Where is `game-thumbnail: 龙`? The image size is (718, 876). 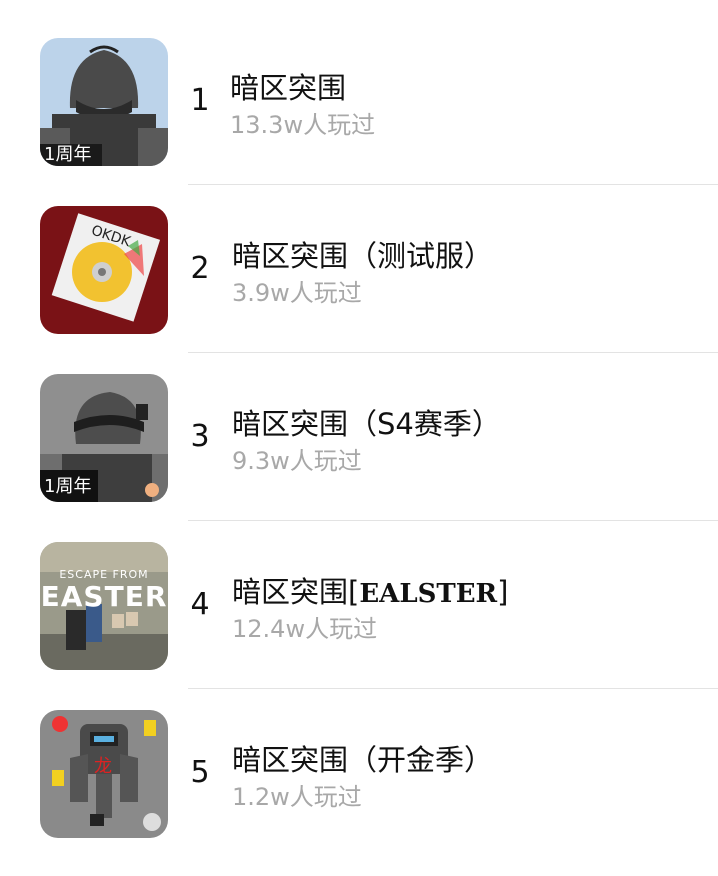 game-thumbnail: 龙 is located at coordinates (104, 774).